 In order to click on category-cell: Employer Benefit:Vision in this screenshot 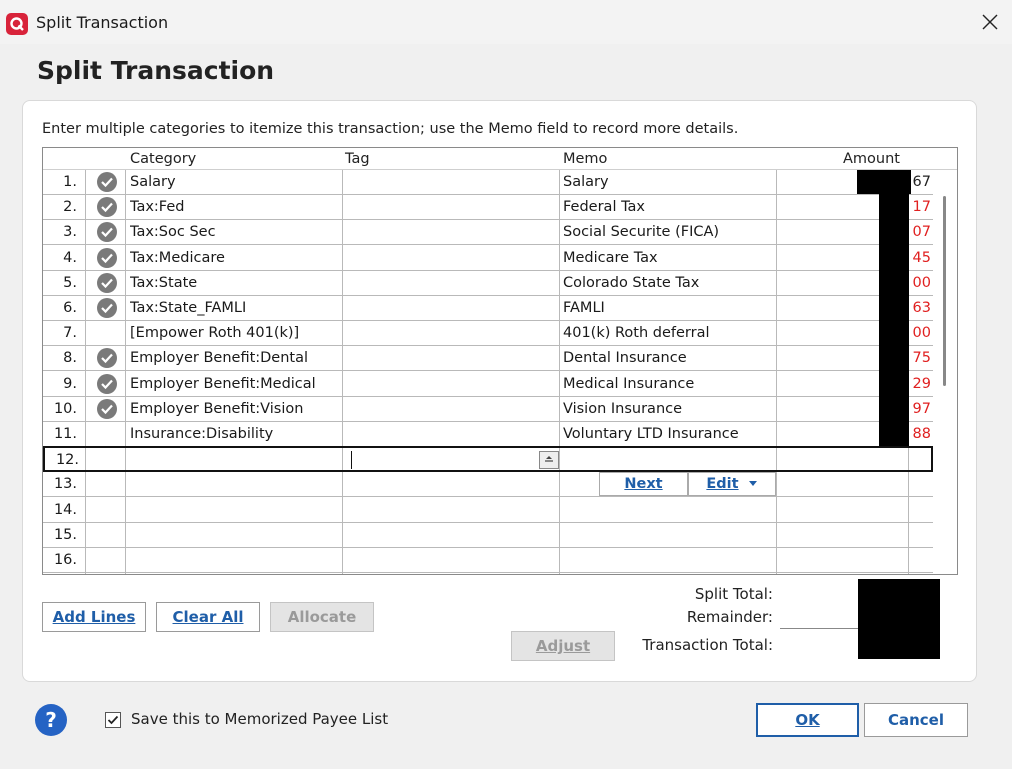, I will do `click(236, 409)`.